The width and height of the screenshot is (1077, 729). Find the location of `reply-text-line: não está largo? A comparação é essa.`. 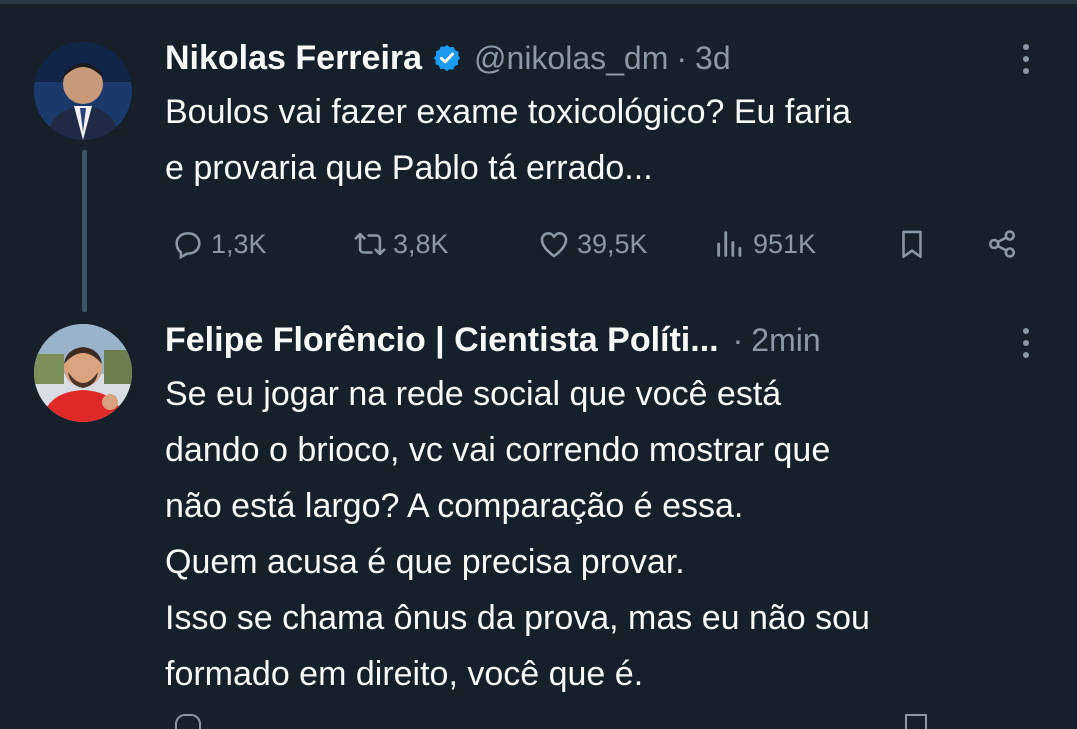

reply-text-line: não está largo? A comparação é essa. is located at coordinates (454, 506).